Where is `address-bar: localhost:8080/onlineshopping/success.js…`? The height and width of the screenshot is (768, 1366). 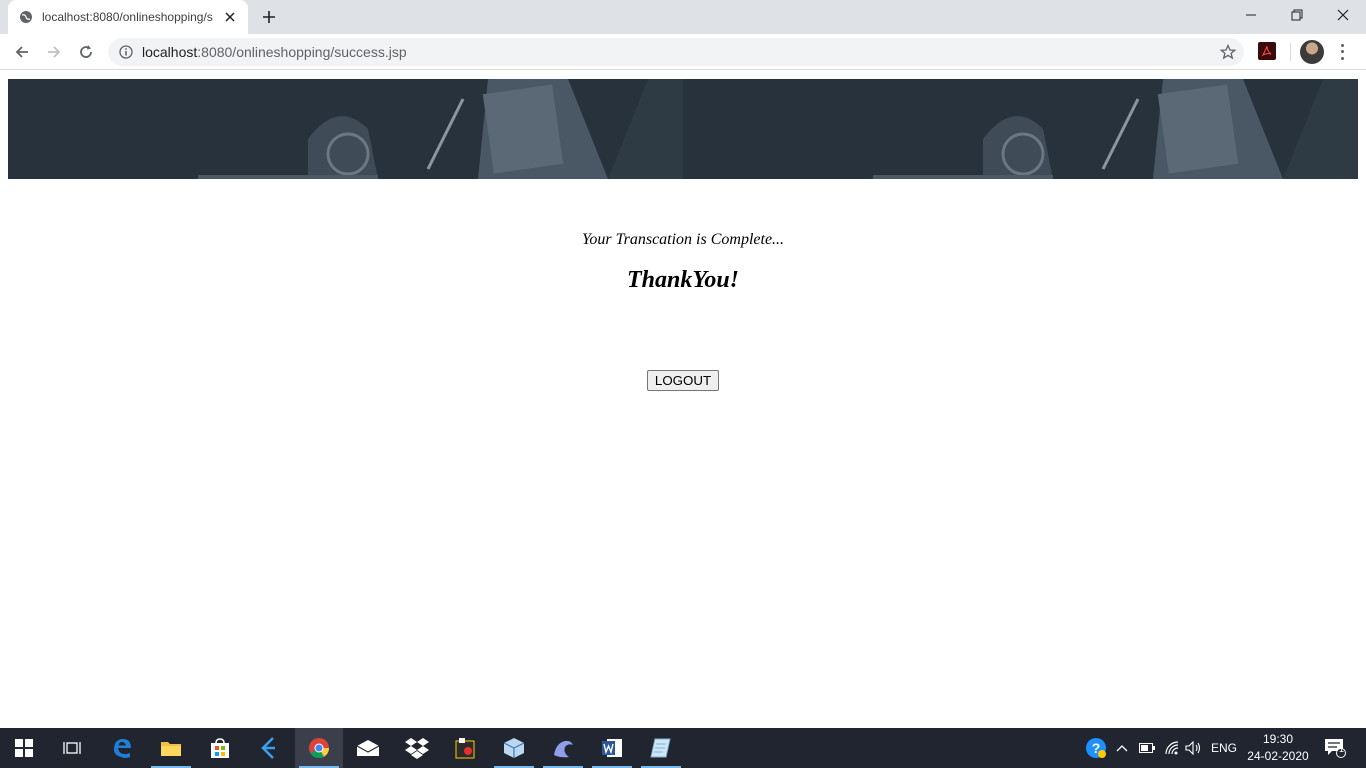 address-bar: localhost:8080/onlineshopping/success.js… is located at coordinates (676, 52).